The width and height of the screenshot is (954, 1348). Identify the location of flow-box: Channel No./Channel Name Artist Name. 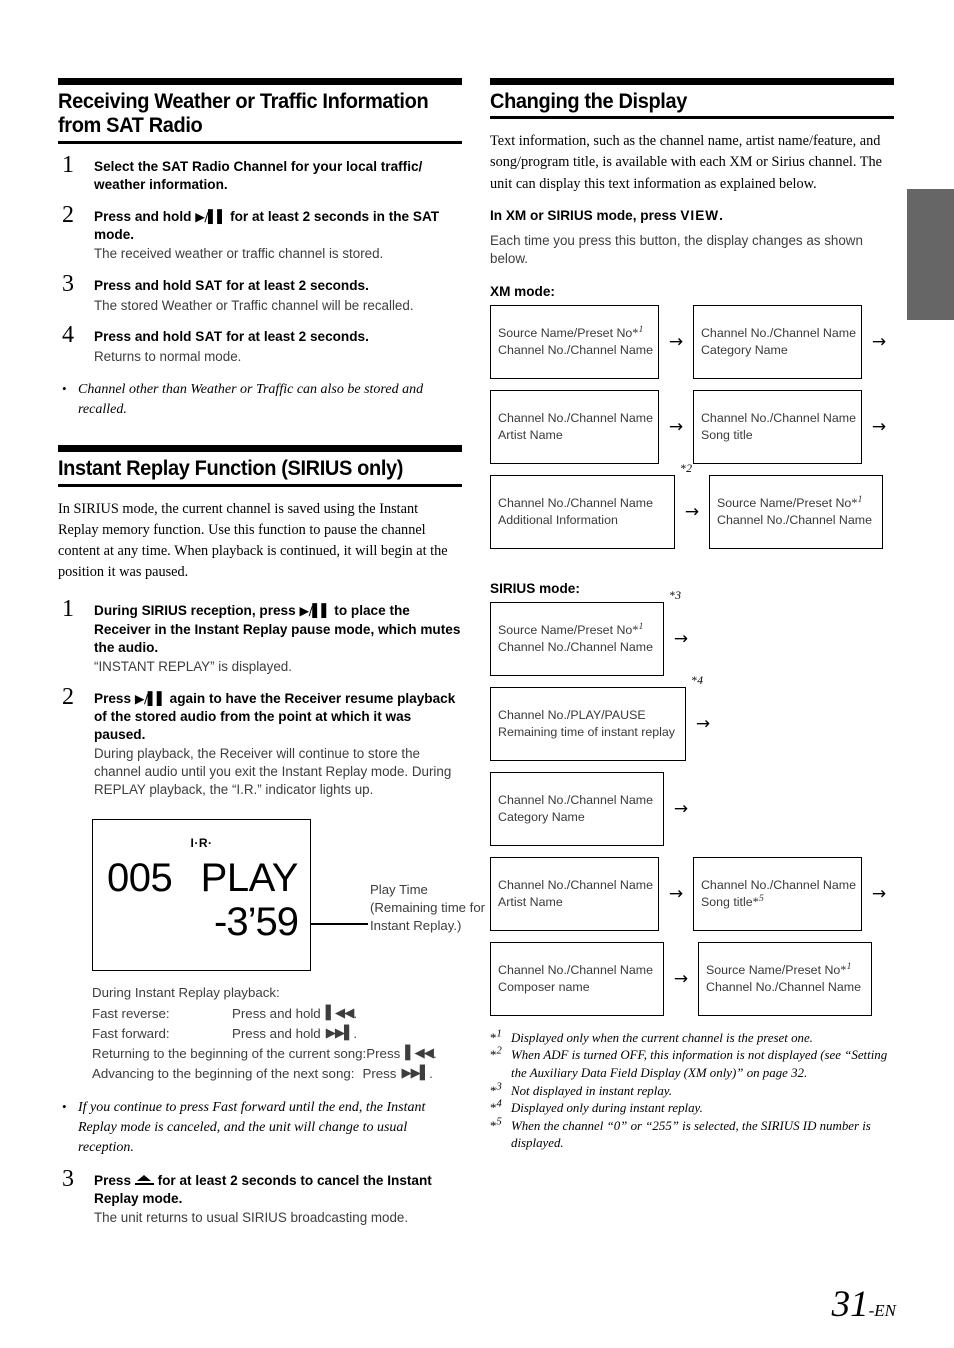
(574, 426).